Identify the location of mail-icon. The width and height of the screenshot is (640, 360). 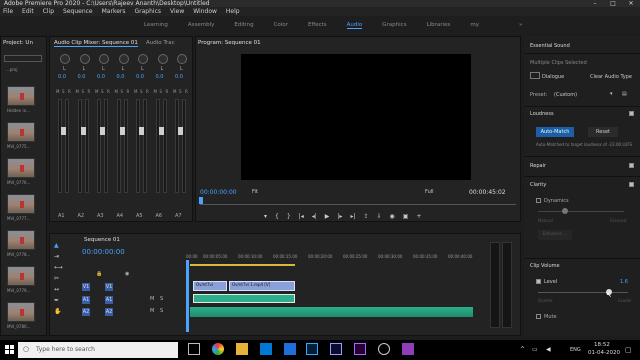
(290, 349).